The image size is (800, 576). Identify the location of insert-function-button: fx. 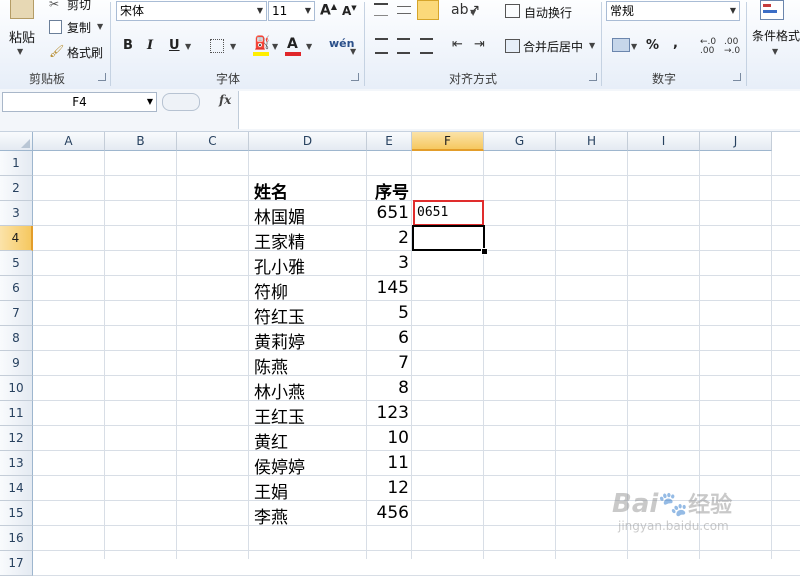
(225, 100).